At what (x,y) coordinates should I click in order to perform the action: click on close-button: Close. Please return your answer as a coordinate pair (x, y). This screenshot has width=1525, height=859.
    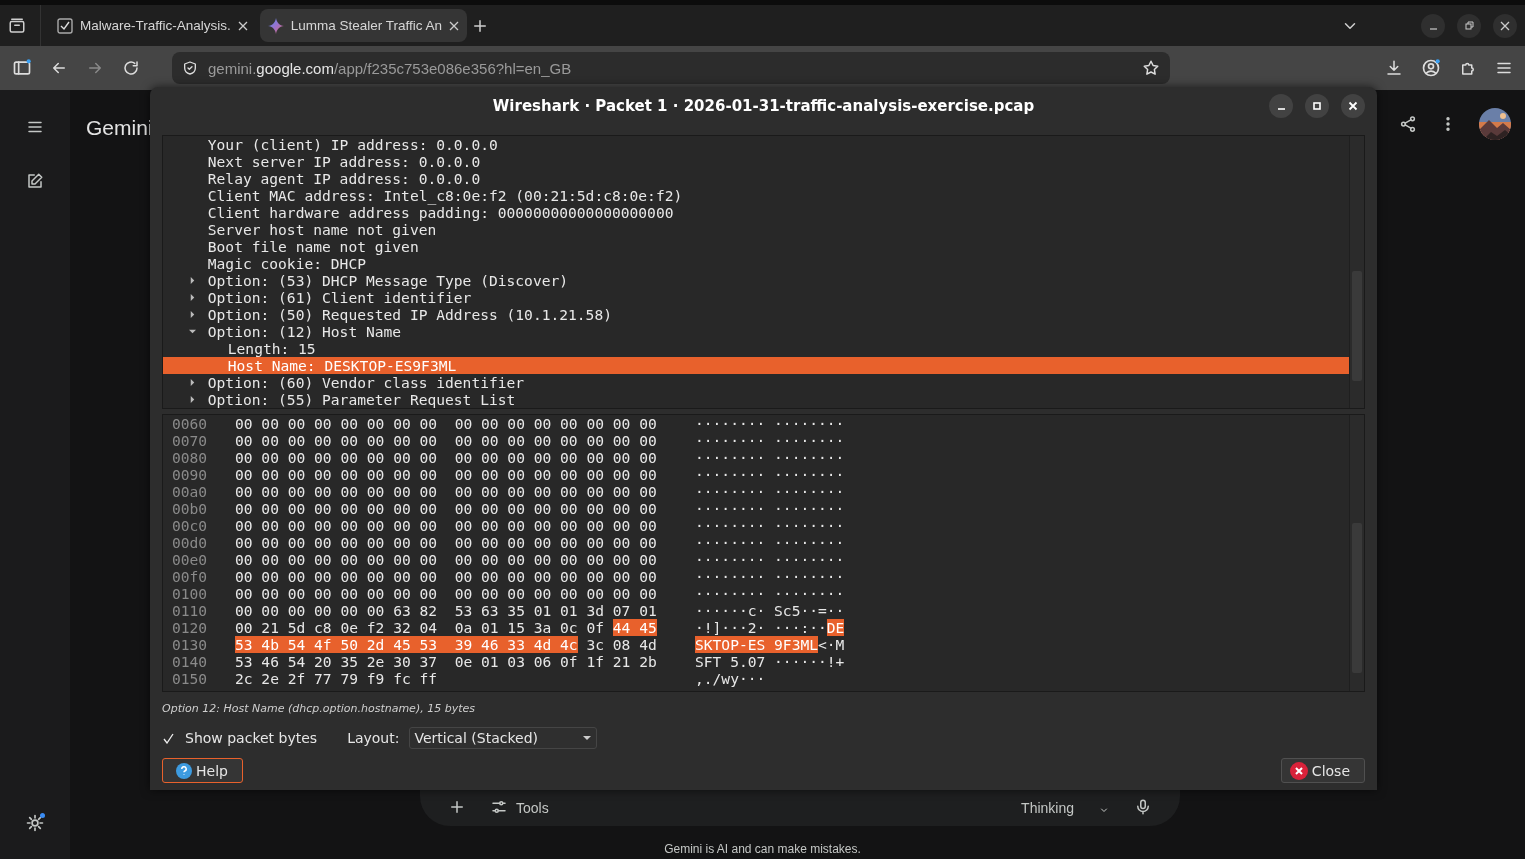
    Looking at the image, I should click on (1322, 770).